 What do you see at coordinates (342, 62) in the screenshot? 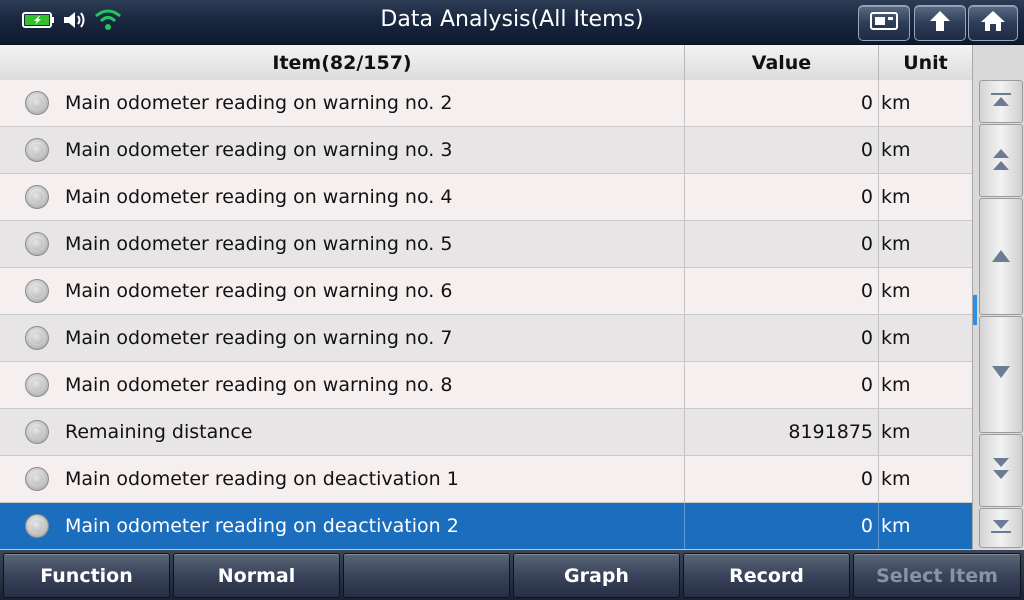
I see `column-header-item: Item(82/157)` at bounding box center [342, 62].